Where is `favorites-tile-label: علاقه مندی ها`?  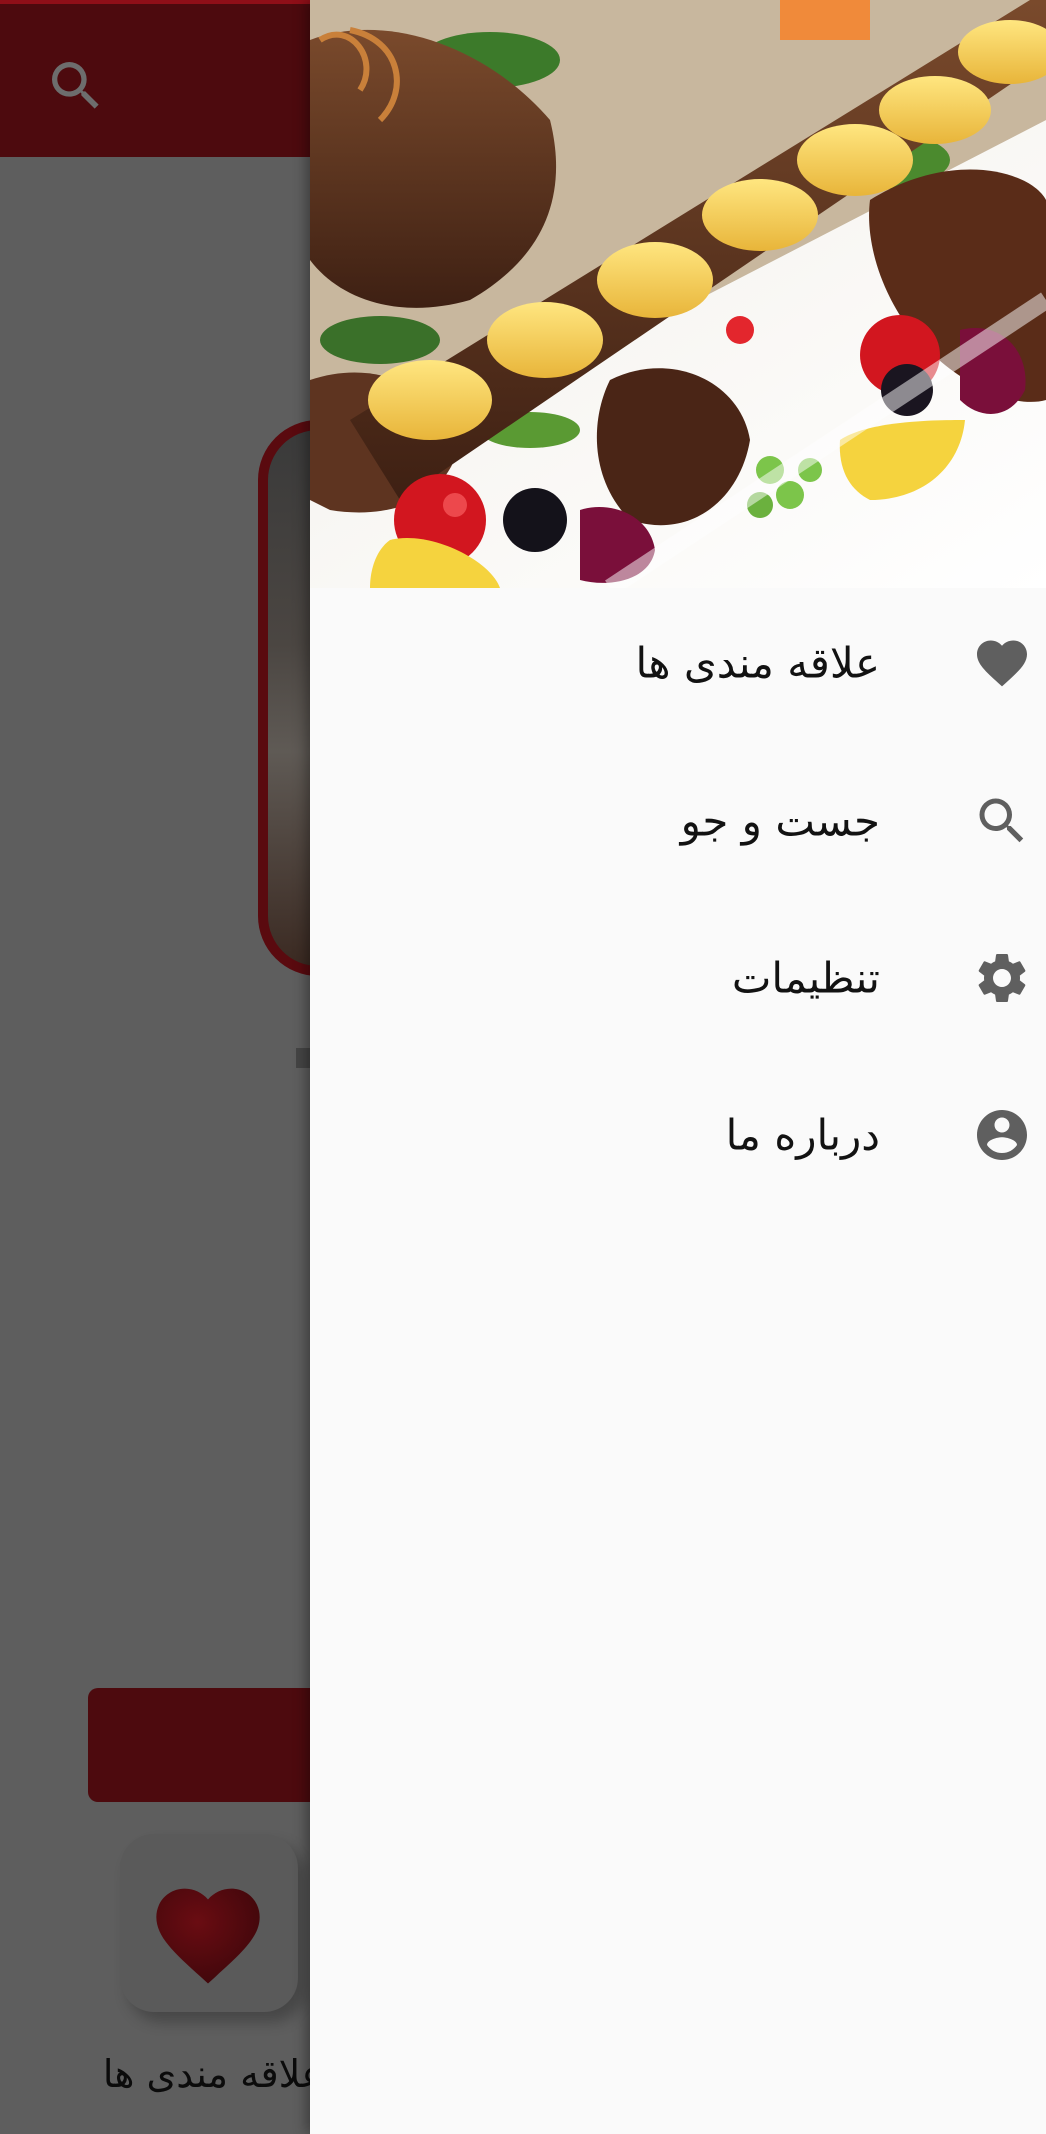 favorites-tile-label: علاقه مندی ها is located at coordinates (213, 2074).